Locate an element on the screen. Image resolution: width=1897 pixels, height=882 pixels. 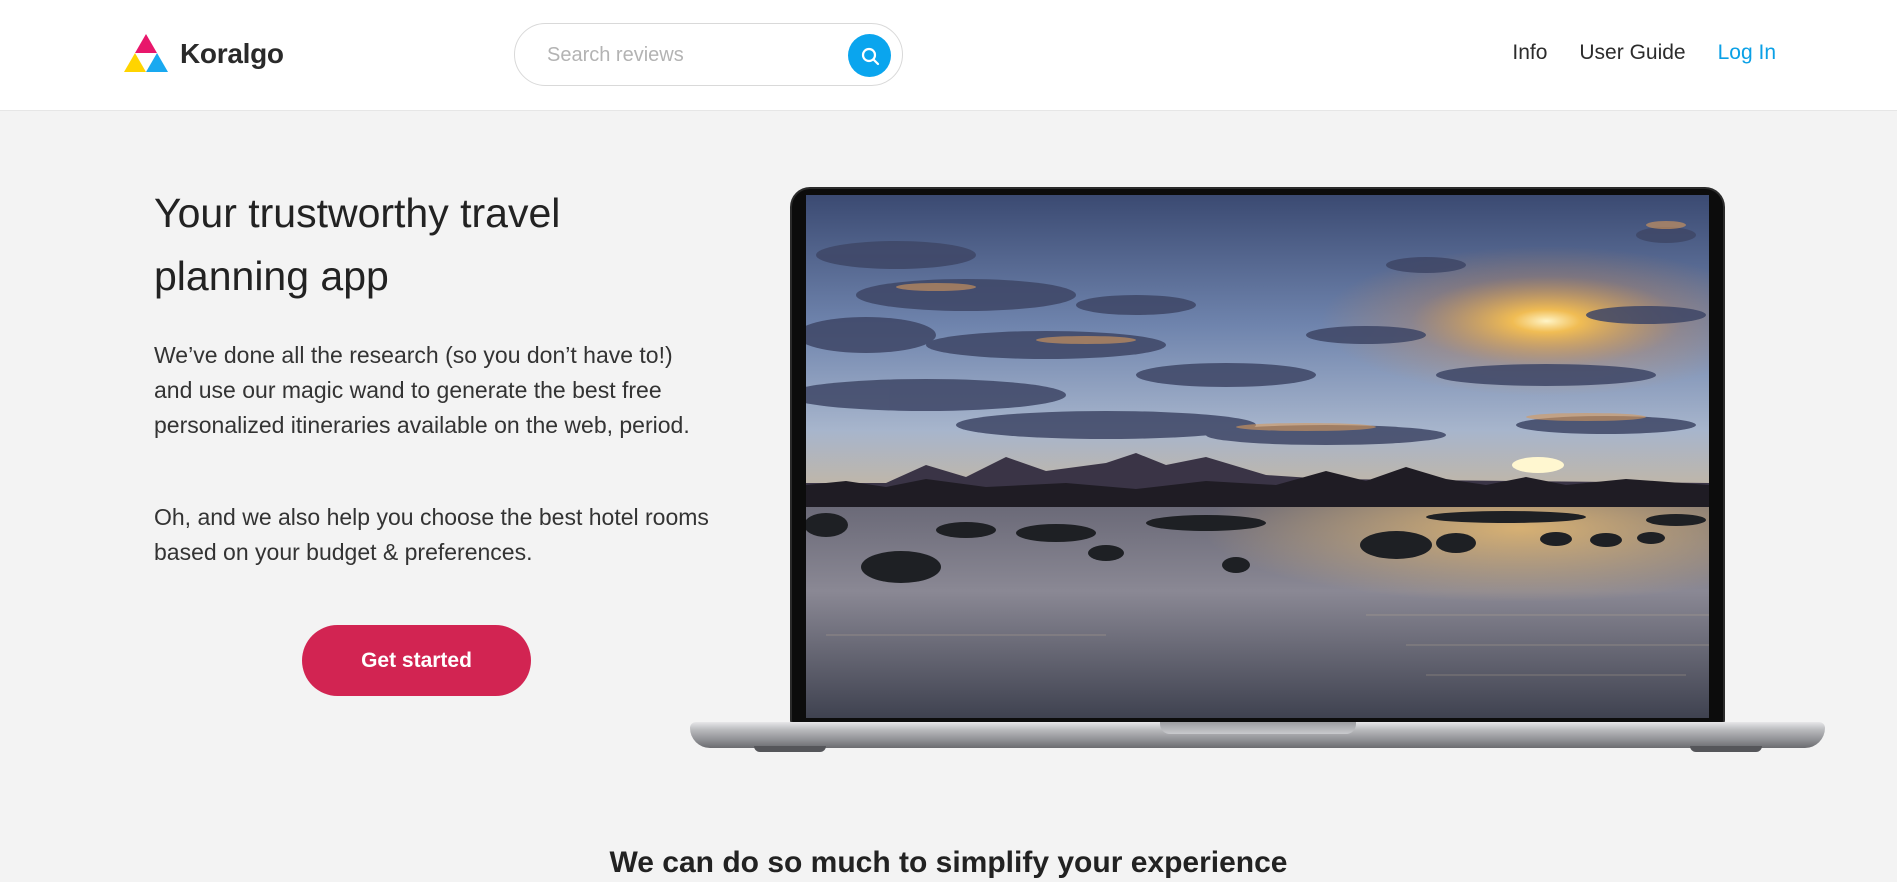
search-bar is located at coordinates (708, 54).